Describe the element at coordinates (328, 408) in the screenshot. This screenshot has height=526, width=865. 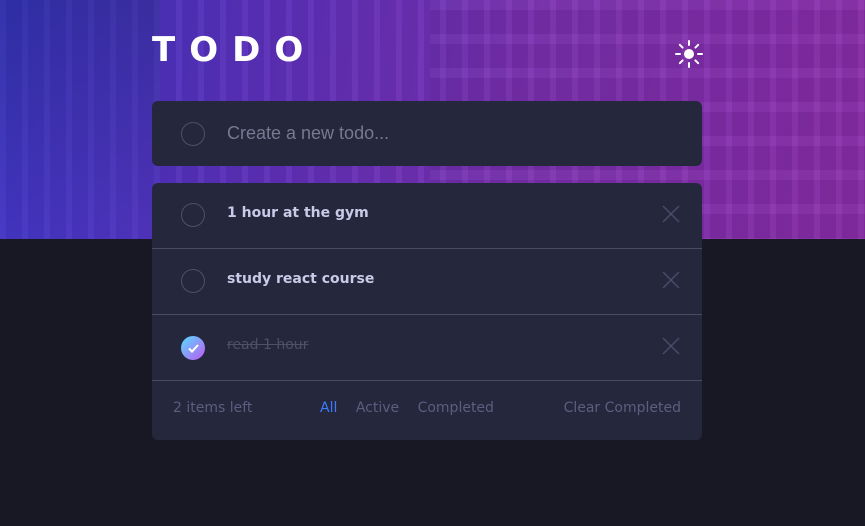
I see `filter-all: All` at that location.